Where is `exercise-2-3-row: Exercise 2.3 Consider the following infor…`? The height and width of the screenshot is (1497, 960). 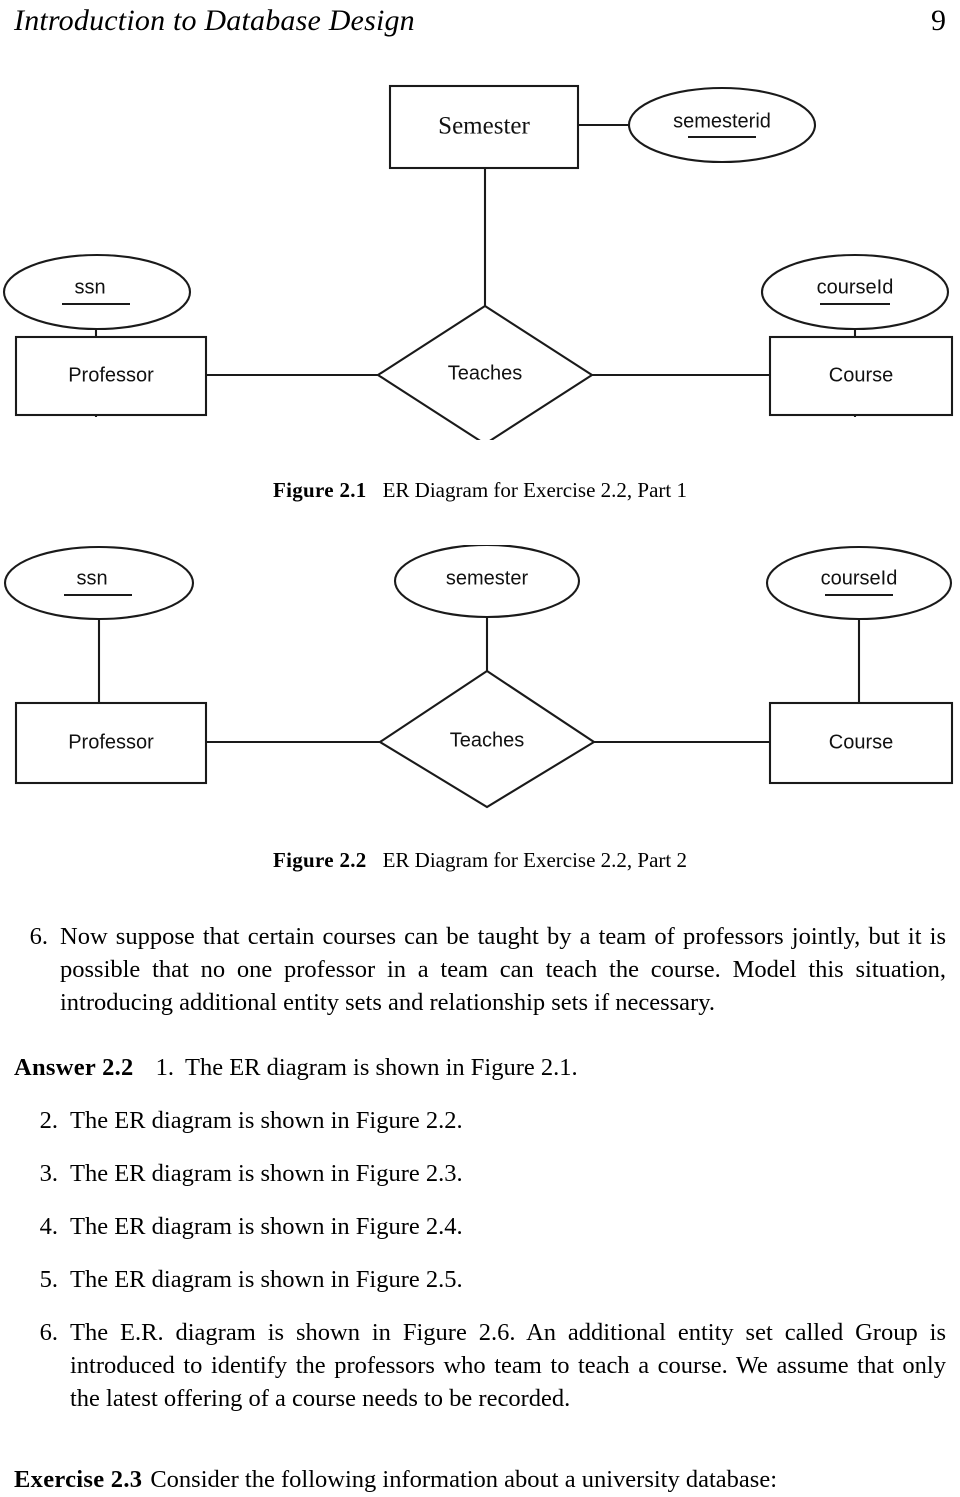
exercise-2-3-row: Exercise 2.3 Consider the following infor… is located at coordinates (480, 1479).